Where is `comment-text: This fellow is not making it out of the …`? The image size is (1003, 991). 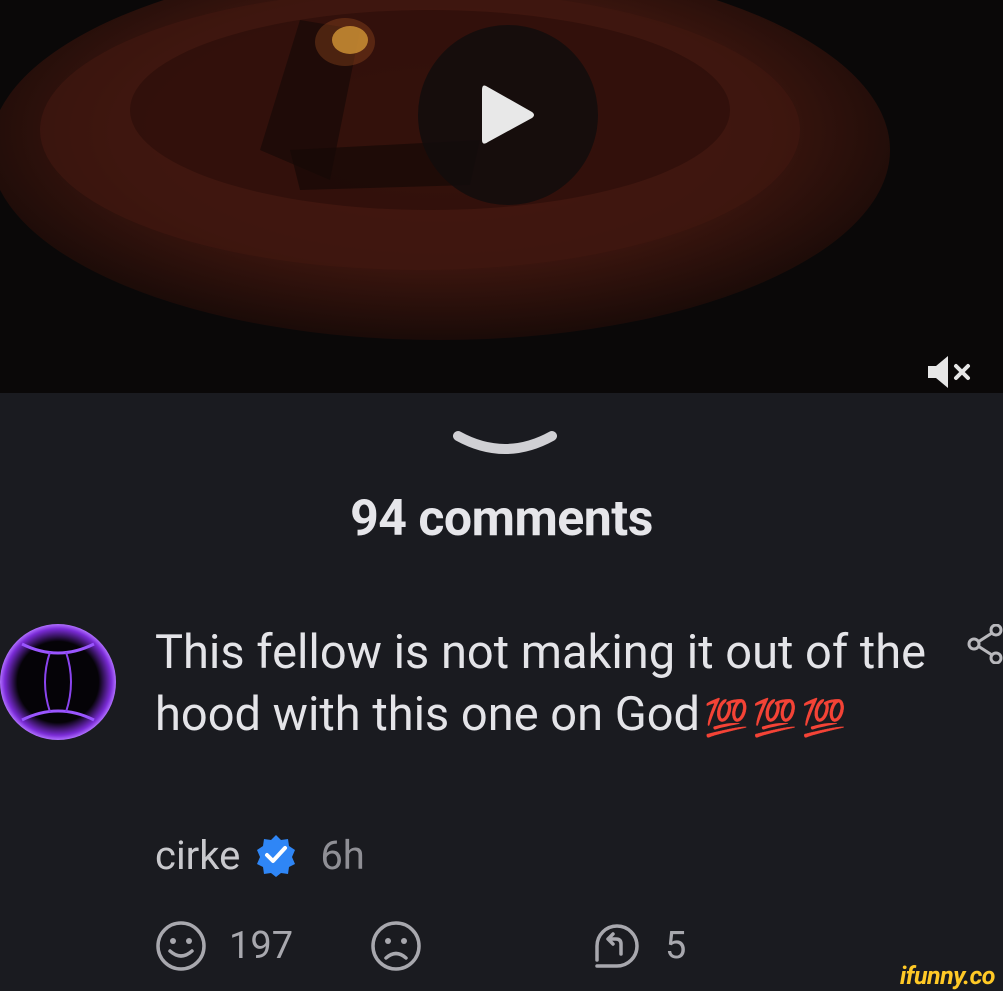
comment-text: This fellow is not making it out of the … is located at coordinates (555, 685).